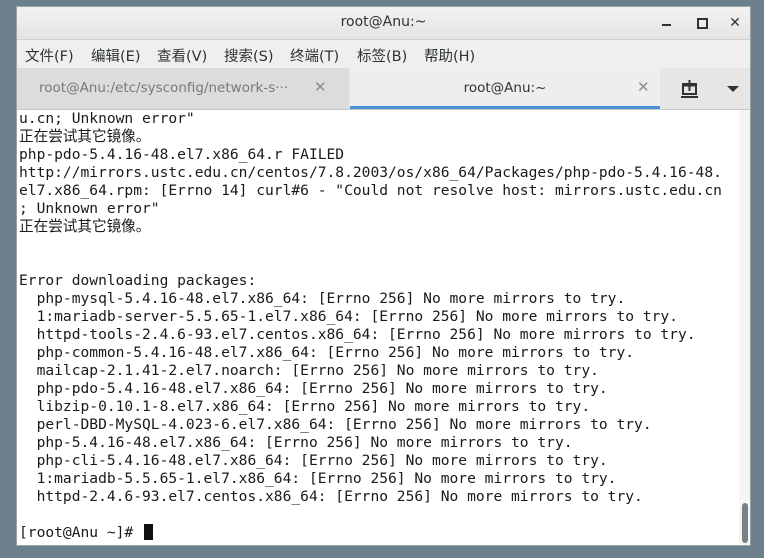 This screenshot has height=558, width=764. I want to click on terminal-line: Error downloading packages:, so click(138, 280).